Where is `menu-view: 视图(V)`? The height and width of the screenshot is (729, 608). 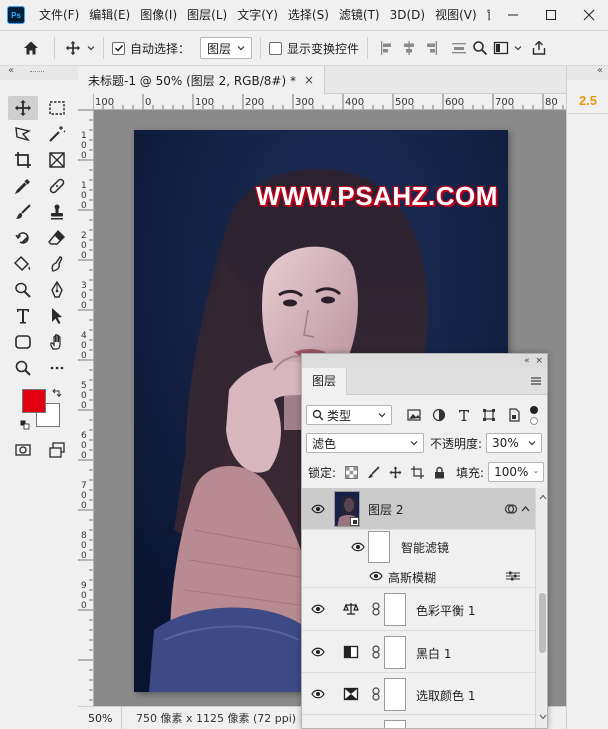 menu-view: 视图(V) is located at coordinates (456, 15).